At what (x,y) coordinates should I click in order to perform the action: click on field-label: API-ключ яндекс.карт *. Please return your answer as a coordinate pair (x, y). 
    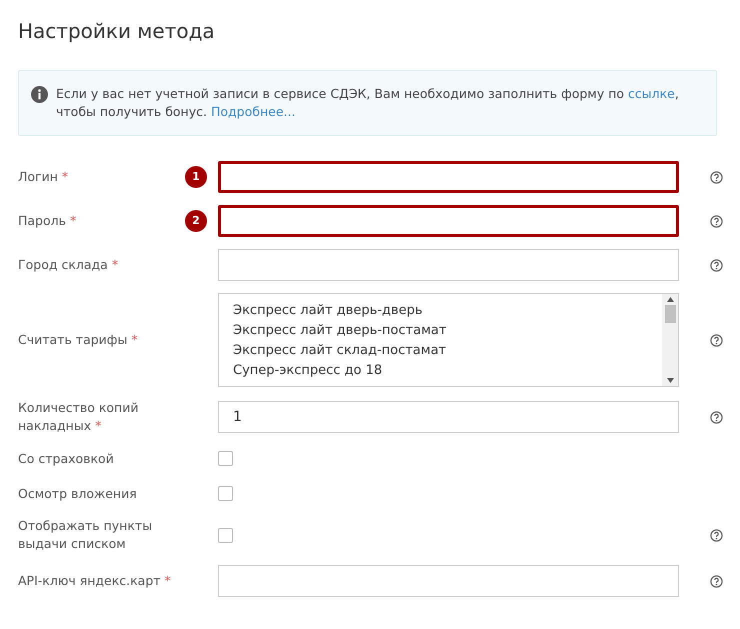
    Looking at the image, I should click on (94, 581).